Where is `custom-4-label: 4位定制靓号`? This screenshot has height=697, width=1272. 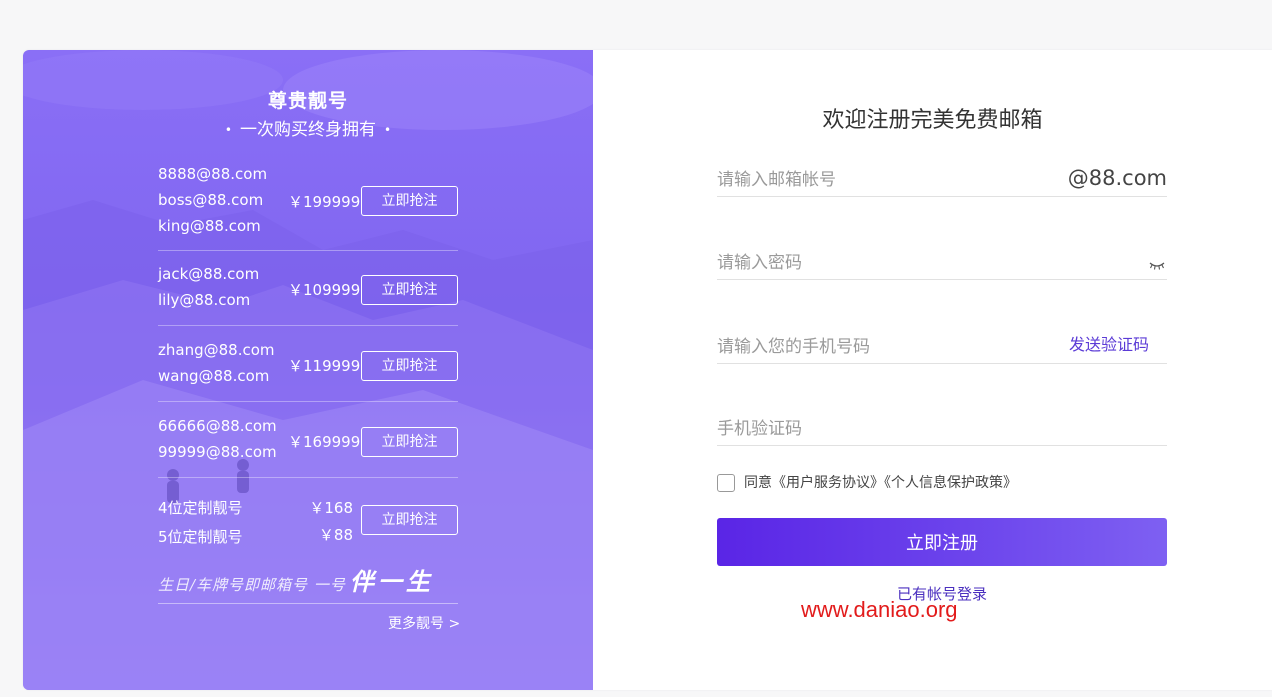
custom-4-label: 4位定制靓号 is located at coordinates (200, 508).